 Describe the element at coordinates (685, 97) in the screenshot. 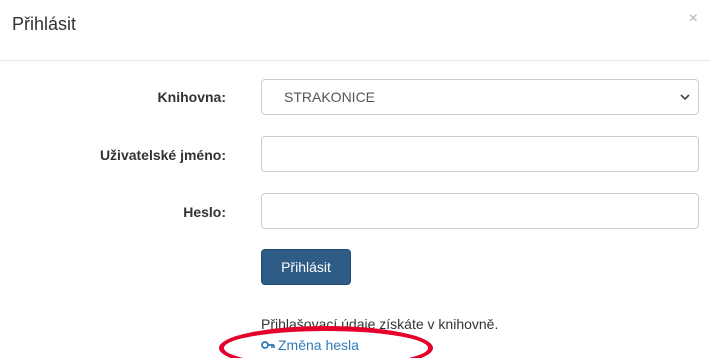

I see `chevron-down-icon` at that location.